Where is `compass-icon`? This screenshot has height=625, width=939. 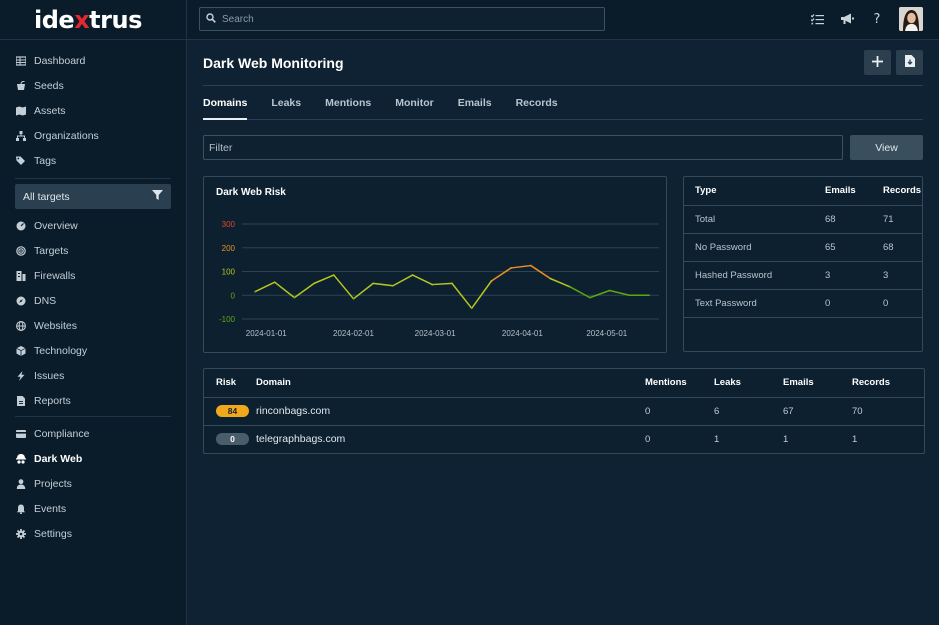 compass-icon is located at coordinates (21, 301).